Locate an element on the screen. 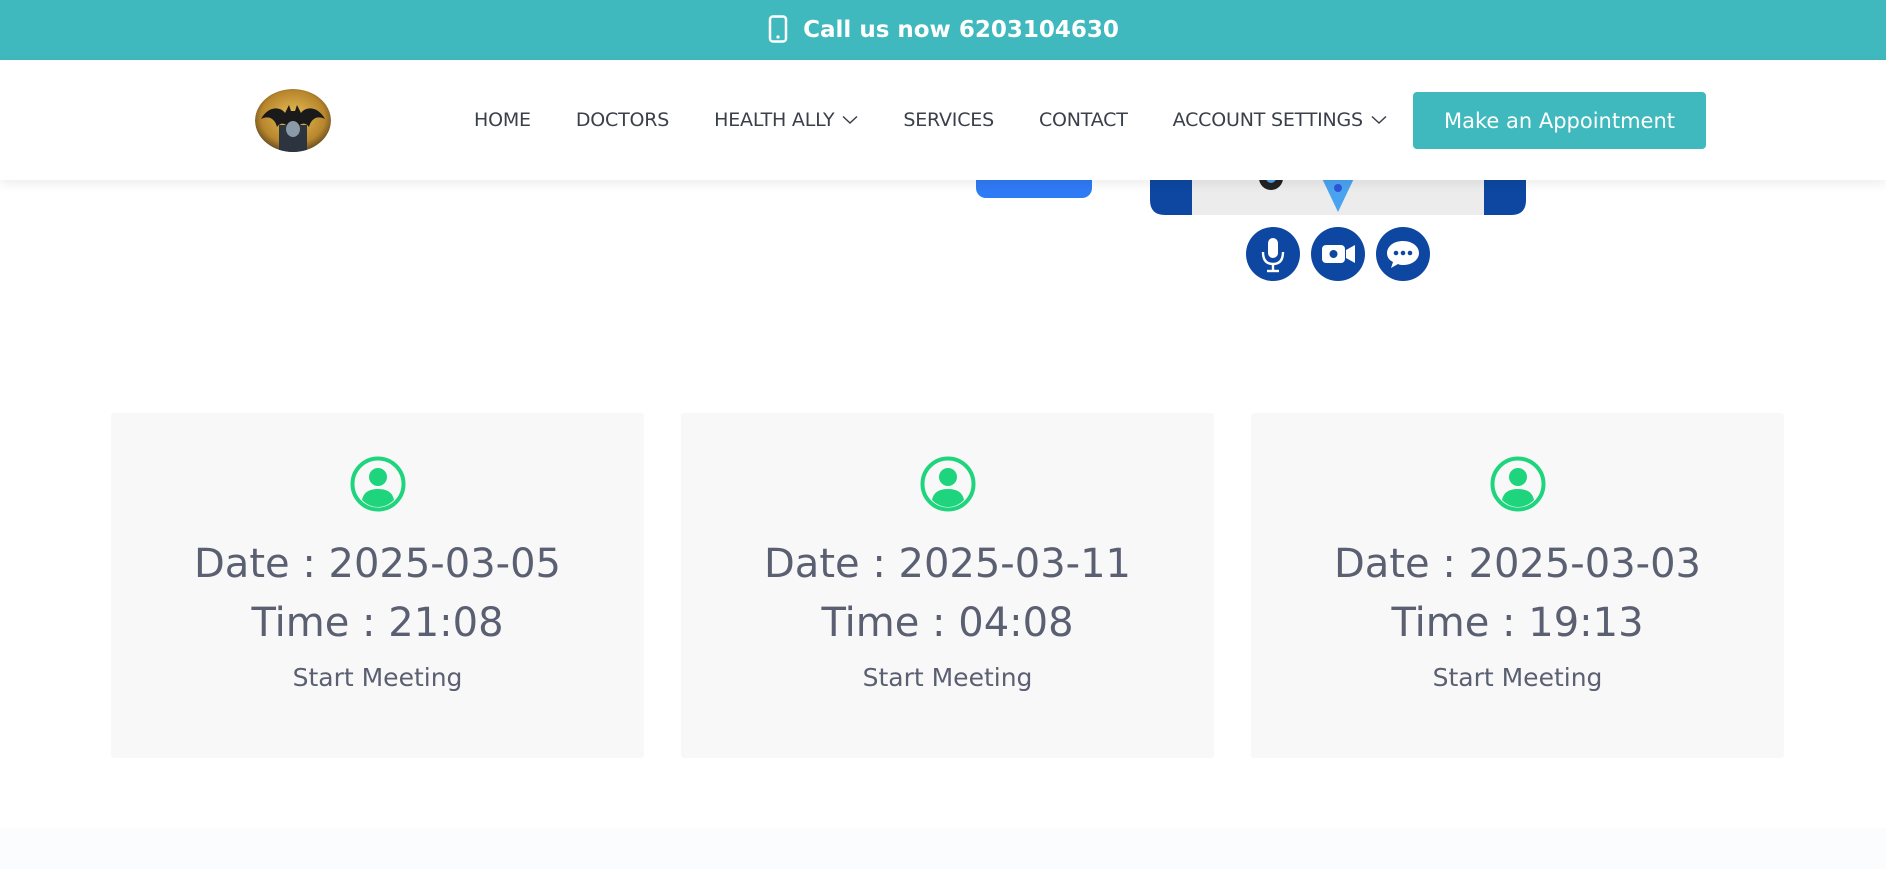  nav-item-label: DOCTORS is located at coordinates (622, 120).